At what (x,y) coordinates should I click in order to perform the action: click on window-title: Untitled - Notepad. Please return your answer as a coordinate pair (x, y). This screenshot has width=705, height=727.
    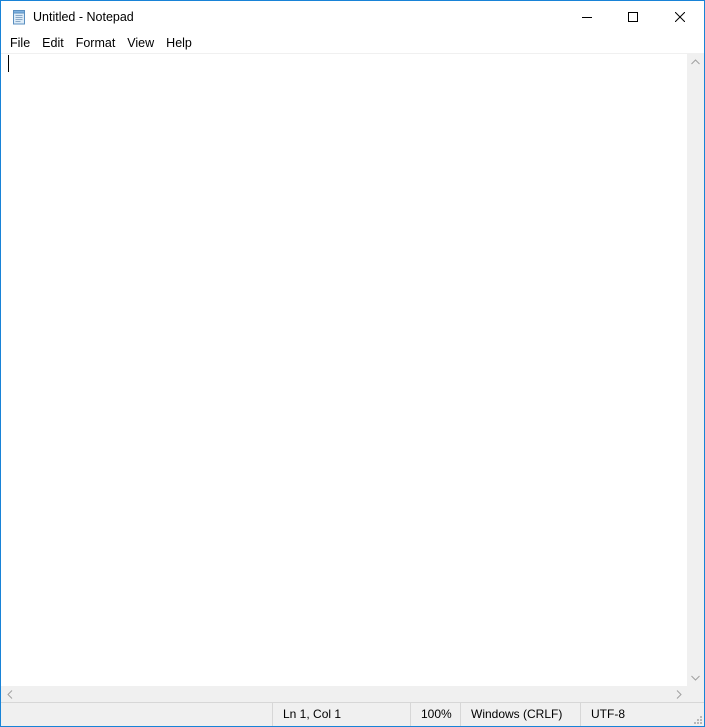
    Looking at the image, I should click on (83, 17).